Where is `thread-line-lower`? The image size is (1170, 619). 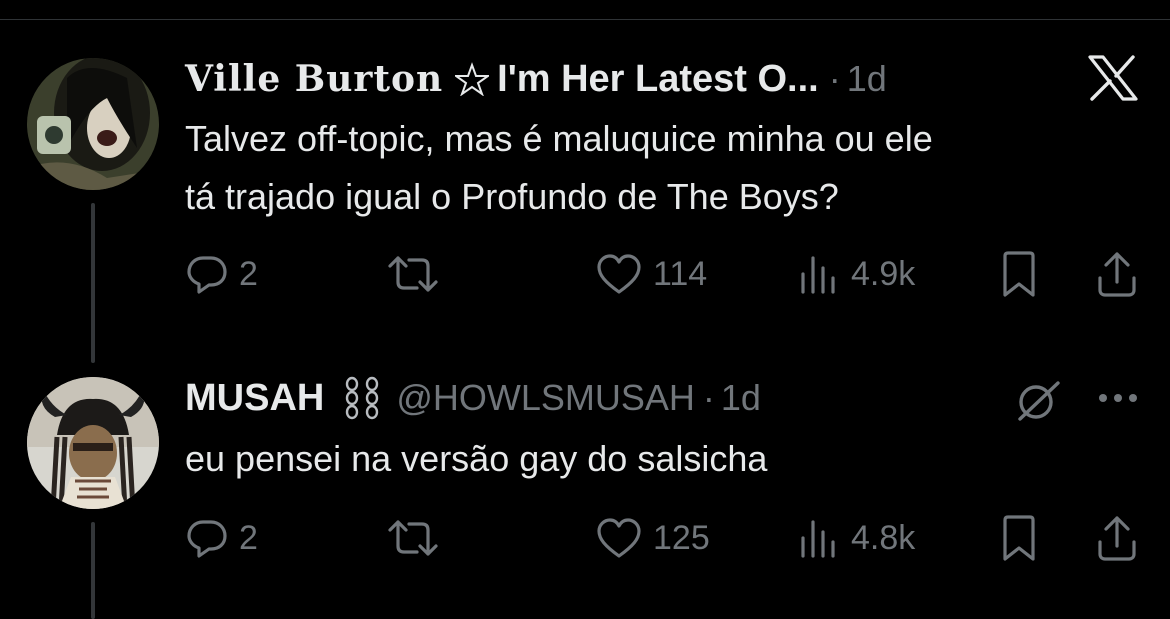 thread-line-lower is located at coordinates (93, 570).